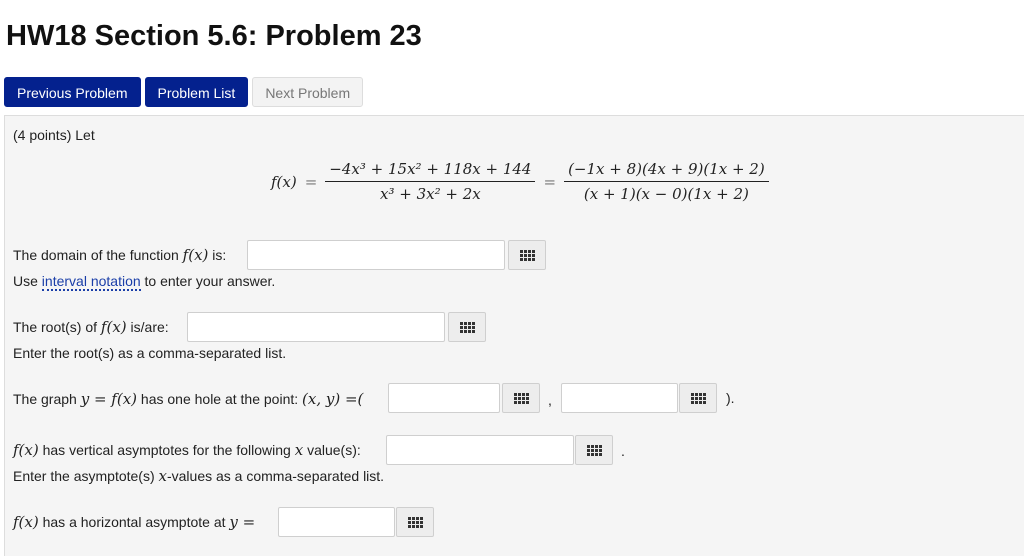  What do you see at coordinates (730, 398) in the screenshot?
I see `hole-close: ).` at bounding box center [730, 398].